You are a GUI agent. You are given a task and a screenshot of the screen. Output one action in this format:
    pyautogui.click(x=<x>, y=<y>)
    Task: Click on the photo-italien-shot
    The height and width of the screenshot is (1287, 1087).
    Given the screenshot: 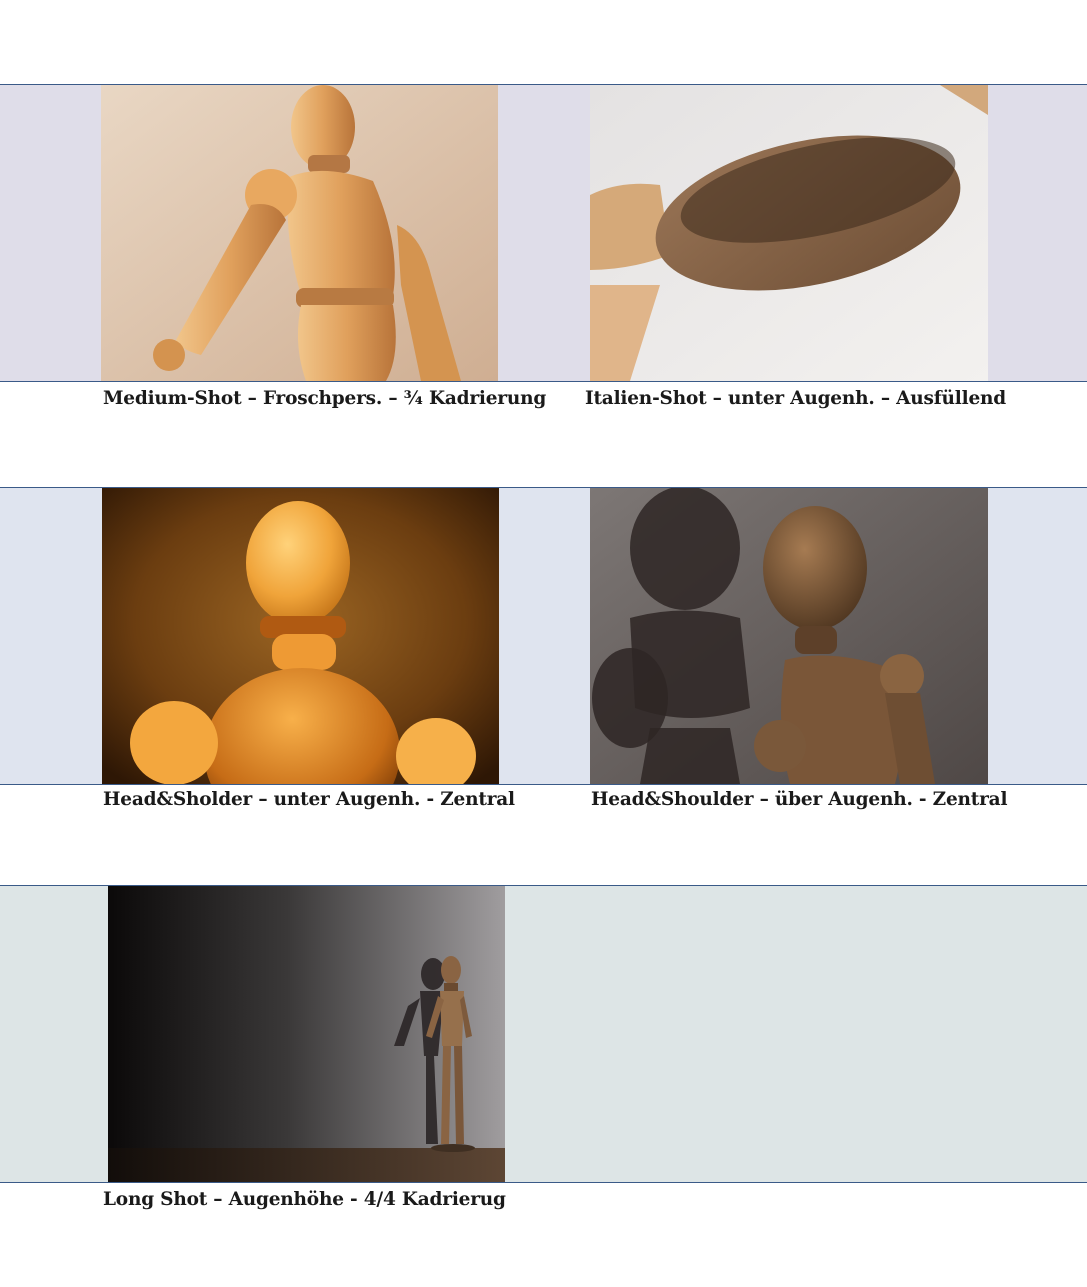 What is the action you would take?
    pyautogui.click(x=789, y=233)
    